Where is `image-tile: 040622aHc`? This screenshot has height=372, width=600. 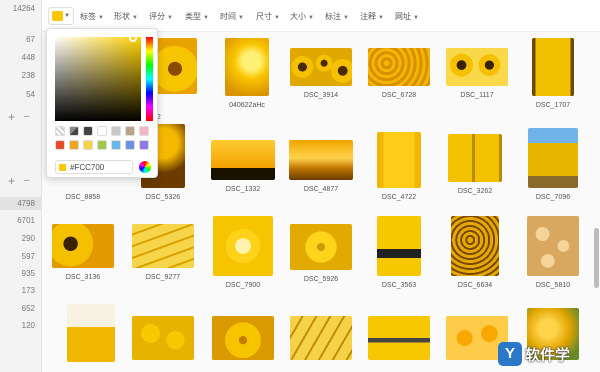
image-tile: 040622aHc is located at coordinates (247, 73).